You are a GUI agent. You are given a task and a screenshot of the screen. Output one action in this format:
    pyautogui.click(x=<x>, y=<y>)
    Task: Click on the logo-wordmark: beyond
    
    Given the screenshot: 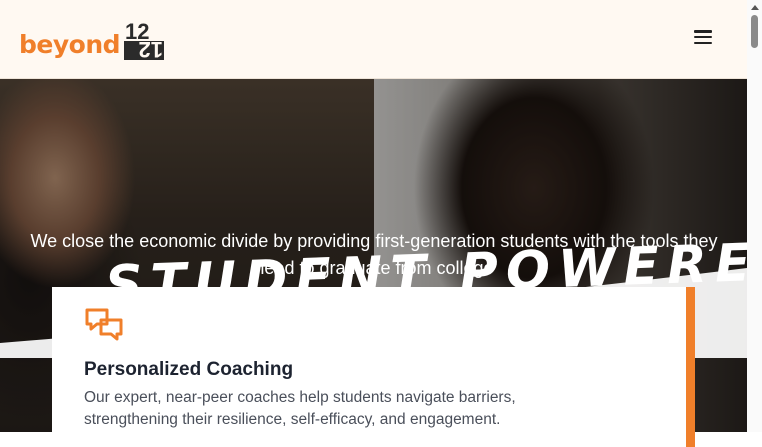 What is the action you would take?
    pyautogui.click(x=70, y=44)
    